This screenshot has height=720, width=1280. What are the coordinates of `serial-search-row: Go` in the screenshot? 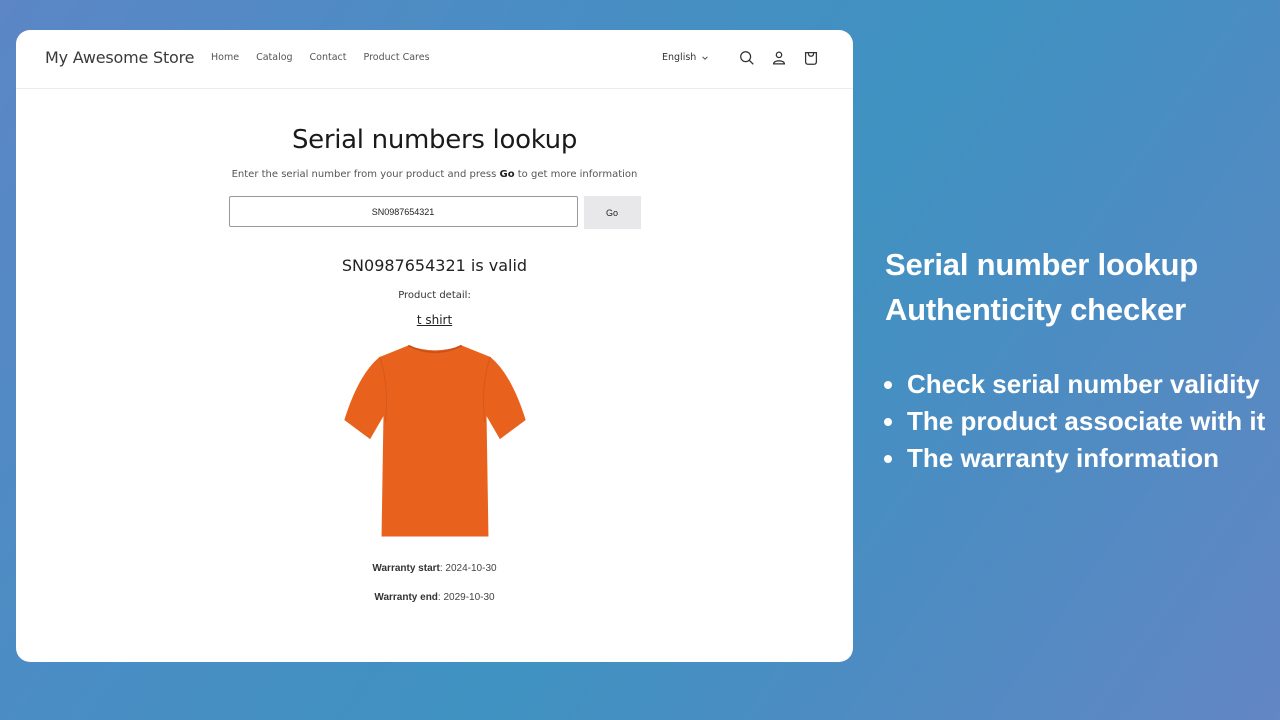 It's located at (434, 212).